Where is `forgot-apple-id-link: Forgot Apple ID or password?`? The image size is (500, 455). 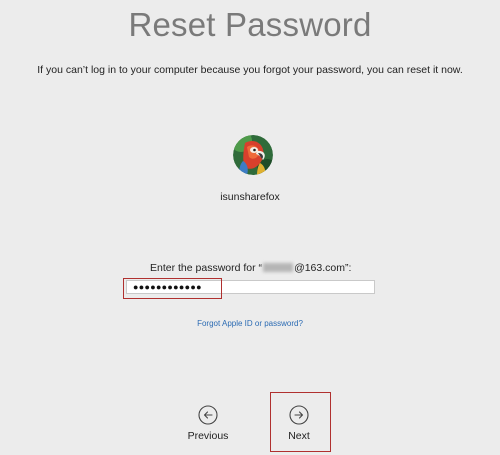
forgot-apple-id-link: Forgot Apple ID or password? is located at coordinates (250, 323).